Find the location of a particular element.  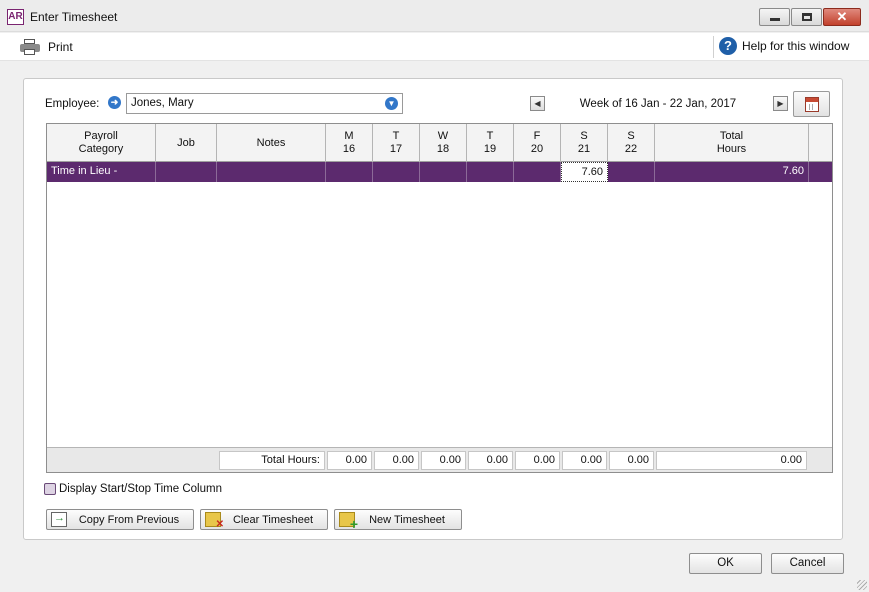

close-window-button: ✕ is located at coordinates (842, 17).